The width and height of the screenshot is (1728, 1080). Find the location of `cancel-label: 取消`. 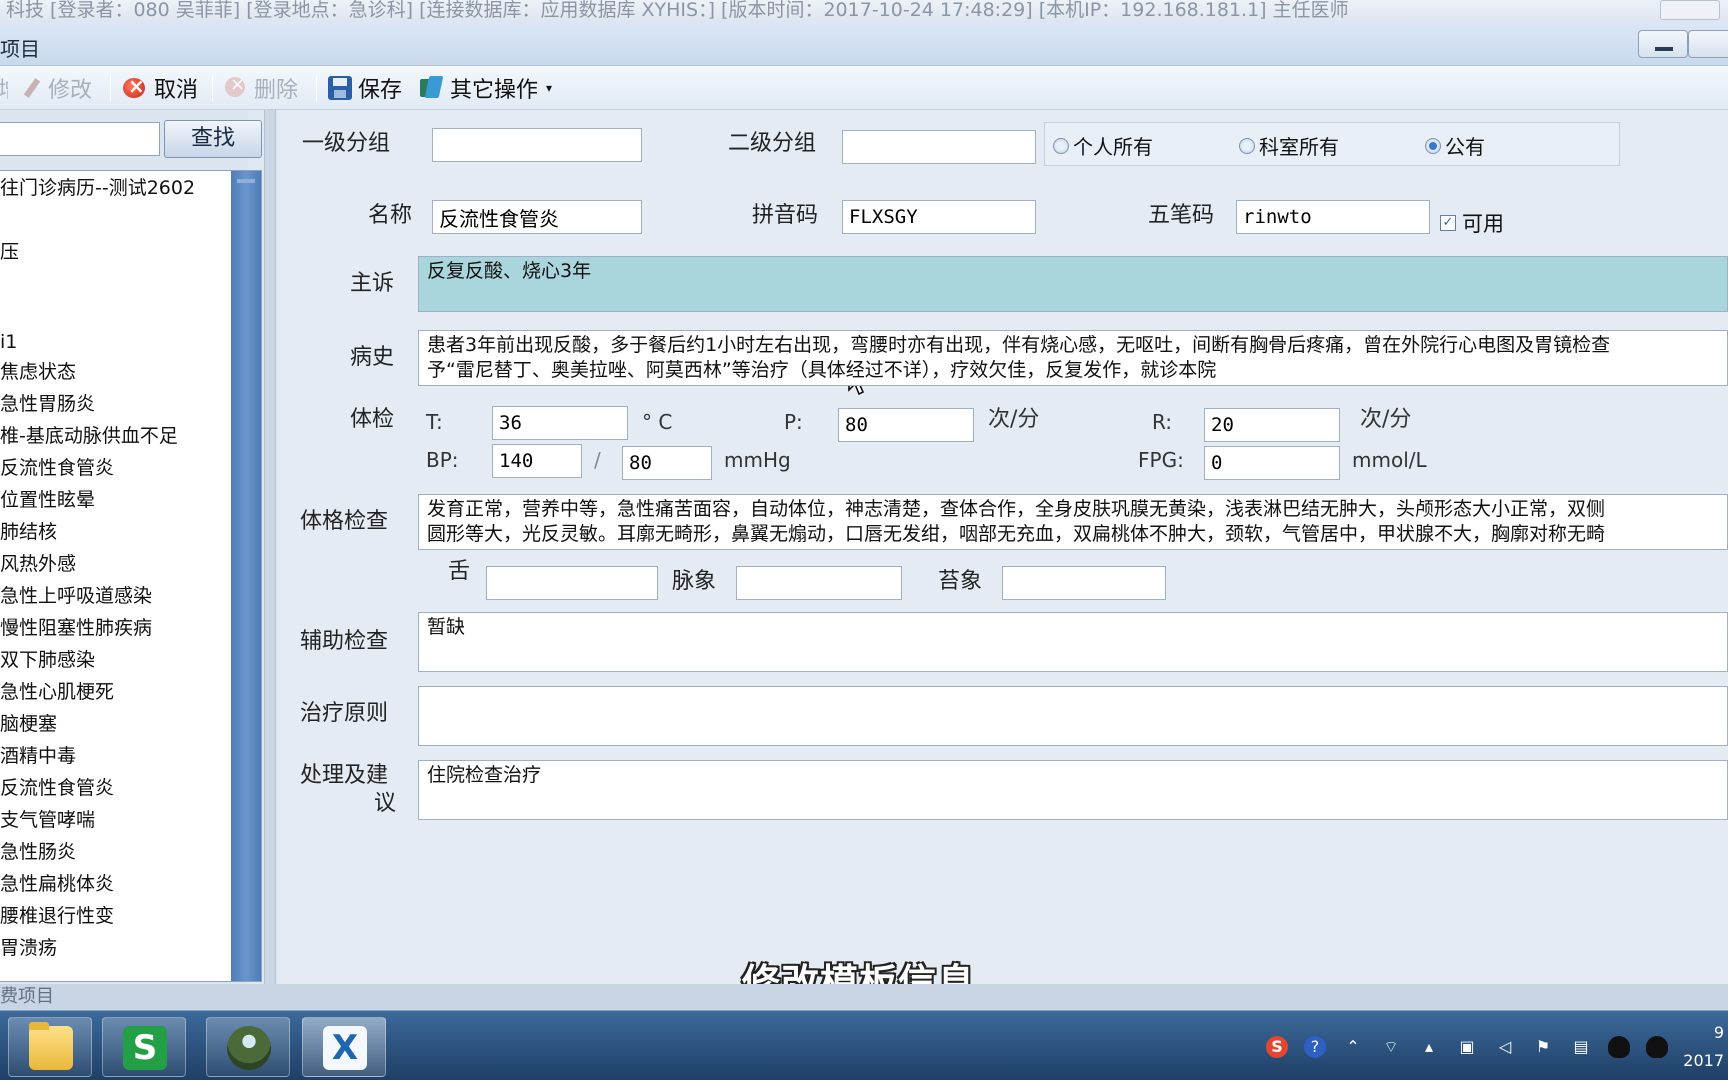

cancel-label: 取消 is located at coordinates (176, 90).